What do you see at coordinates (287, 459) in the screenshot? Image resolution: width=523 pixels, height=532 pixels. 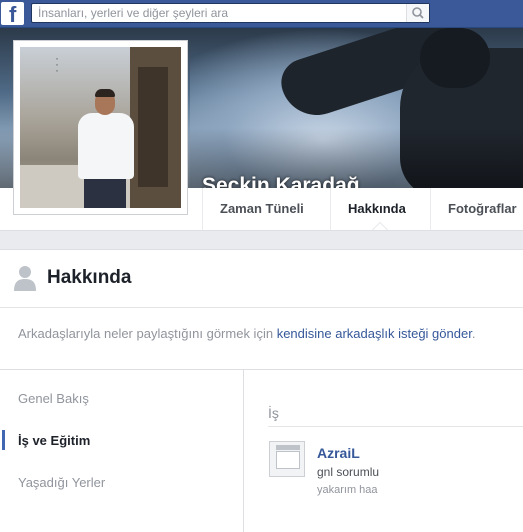 I see `briefcase-icon` at bounding box center [287, 459].